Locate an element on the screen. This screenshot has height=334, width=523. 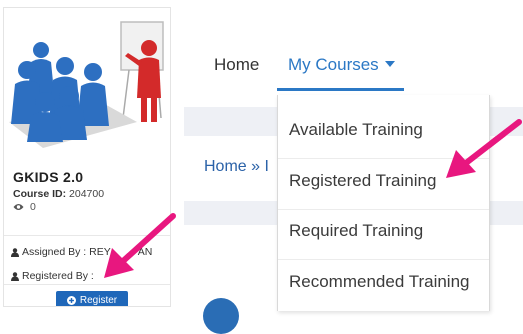
annotation-arrow-overlay is located at coordinates (484, 148).